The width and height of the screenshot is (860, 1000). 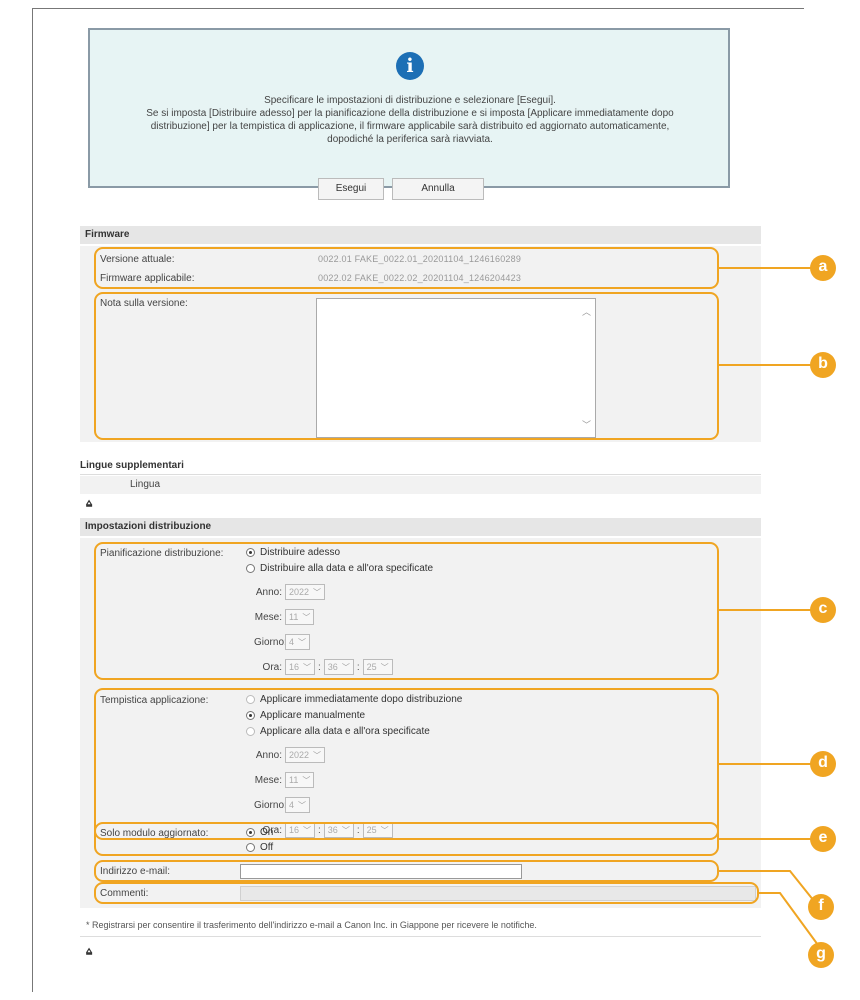 What do you see at coordinates (823, 365) in the screenshot?
I see `callout-b: b` at bounding box center [823, 365].